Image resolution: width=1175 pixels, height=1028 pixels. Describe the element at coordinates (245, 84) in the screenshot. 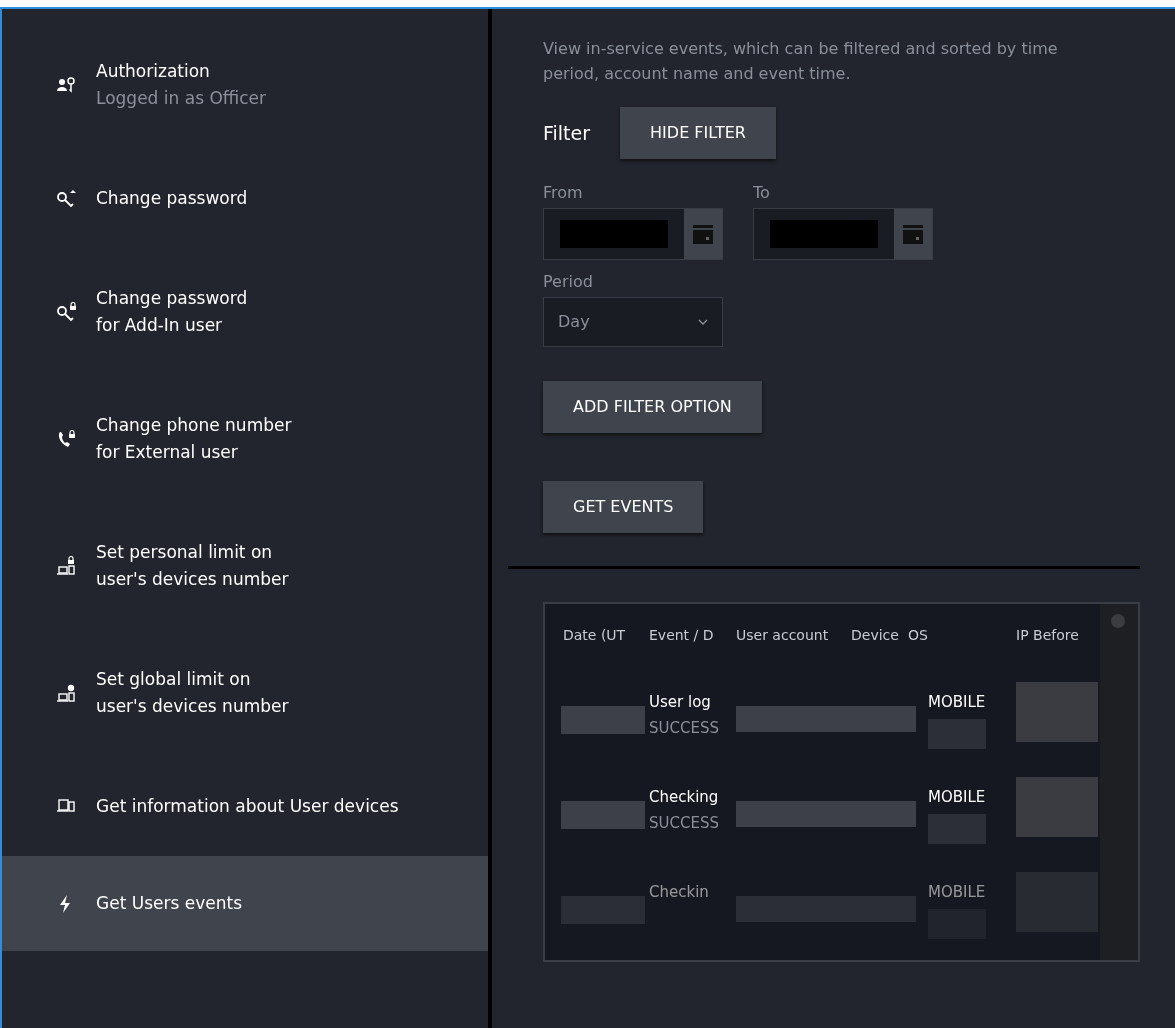

I see `sidebar-item: Authorization Logged in as Officer` at that location.